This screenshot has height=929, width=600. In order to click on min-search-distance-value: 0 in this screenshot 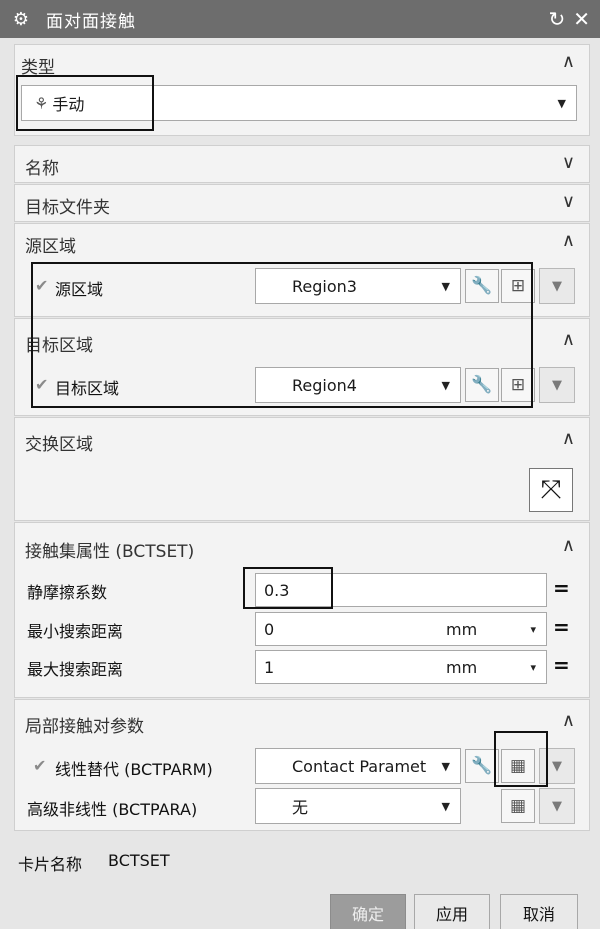, I will do `click(269, 629)`.